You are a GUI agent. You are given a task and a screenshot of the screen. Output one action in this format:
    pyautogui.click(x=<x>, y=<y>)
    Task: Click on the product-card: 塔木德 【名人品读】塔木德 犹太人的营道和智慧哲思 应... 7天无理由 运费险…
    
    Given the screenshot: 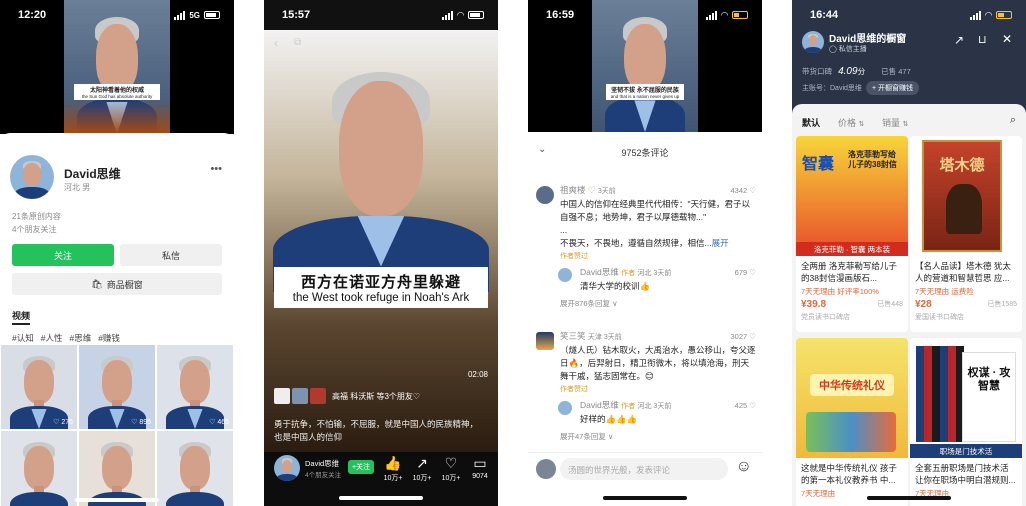 What is the action you would take?
    pyautogui.click(x=966, y=234)
    